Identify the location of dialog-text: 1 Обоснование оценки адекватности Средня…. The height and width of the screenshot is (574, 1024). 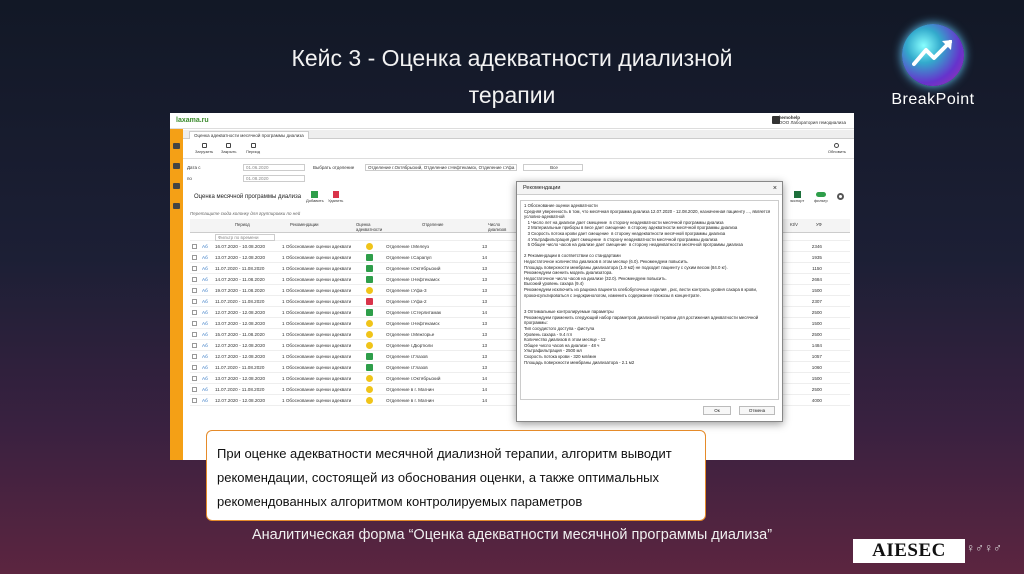
(649, 300).